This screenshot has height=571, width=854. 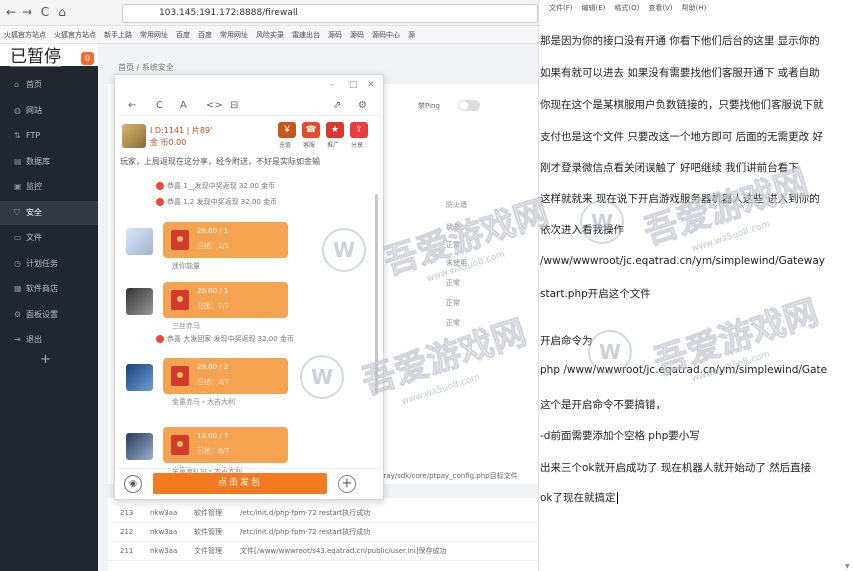 What do you see at coordinates (694, 8) in the screenshot?
I see `notepad-menu-item: 帮助(H)` at bounding box center [694, 8].